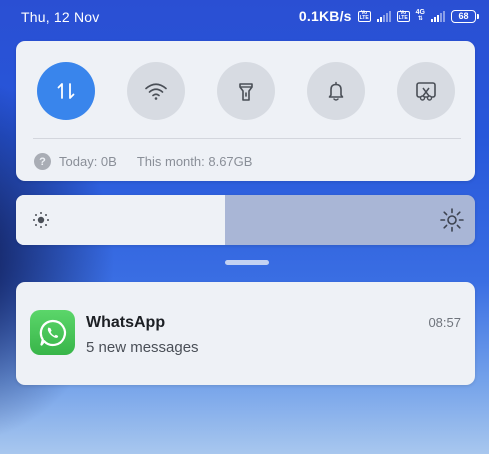 This screenshot has height=454, width=489. What do you see at coordinates (245, 220) in the screenshot?
I see `brightness-slider` at bounding box center [245, 220].